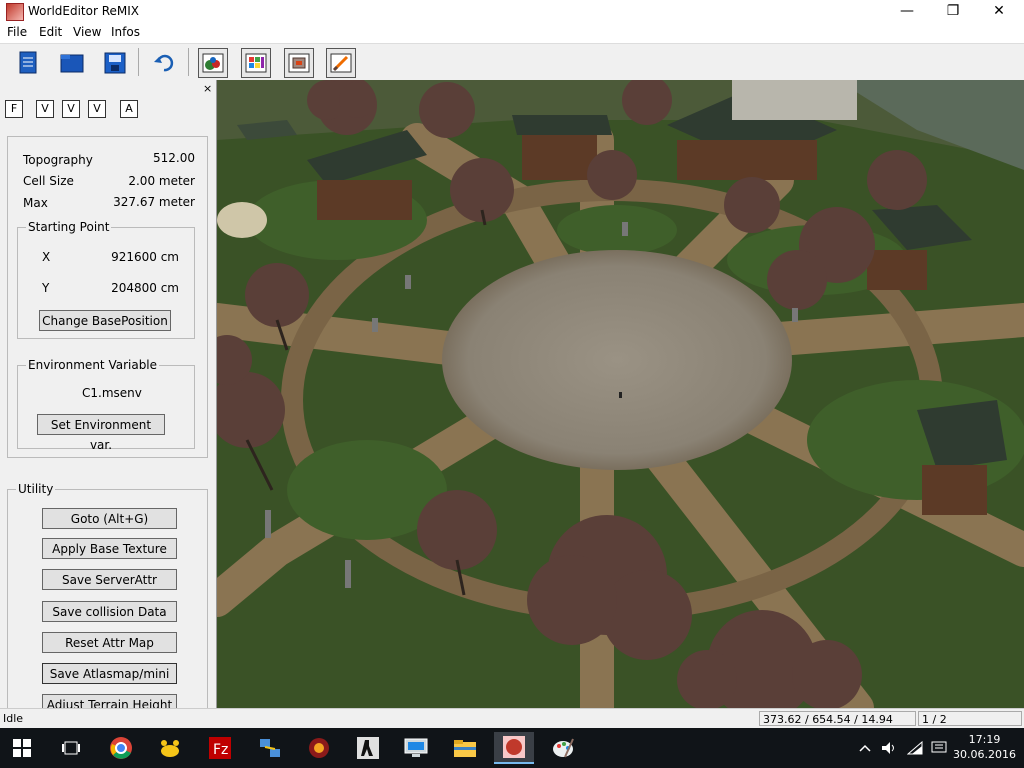  I want to click on goto-button: Goto (Alt+G), so click(109, 518).